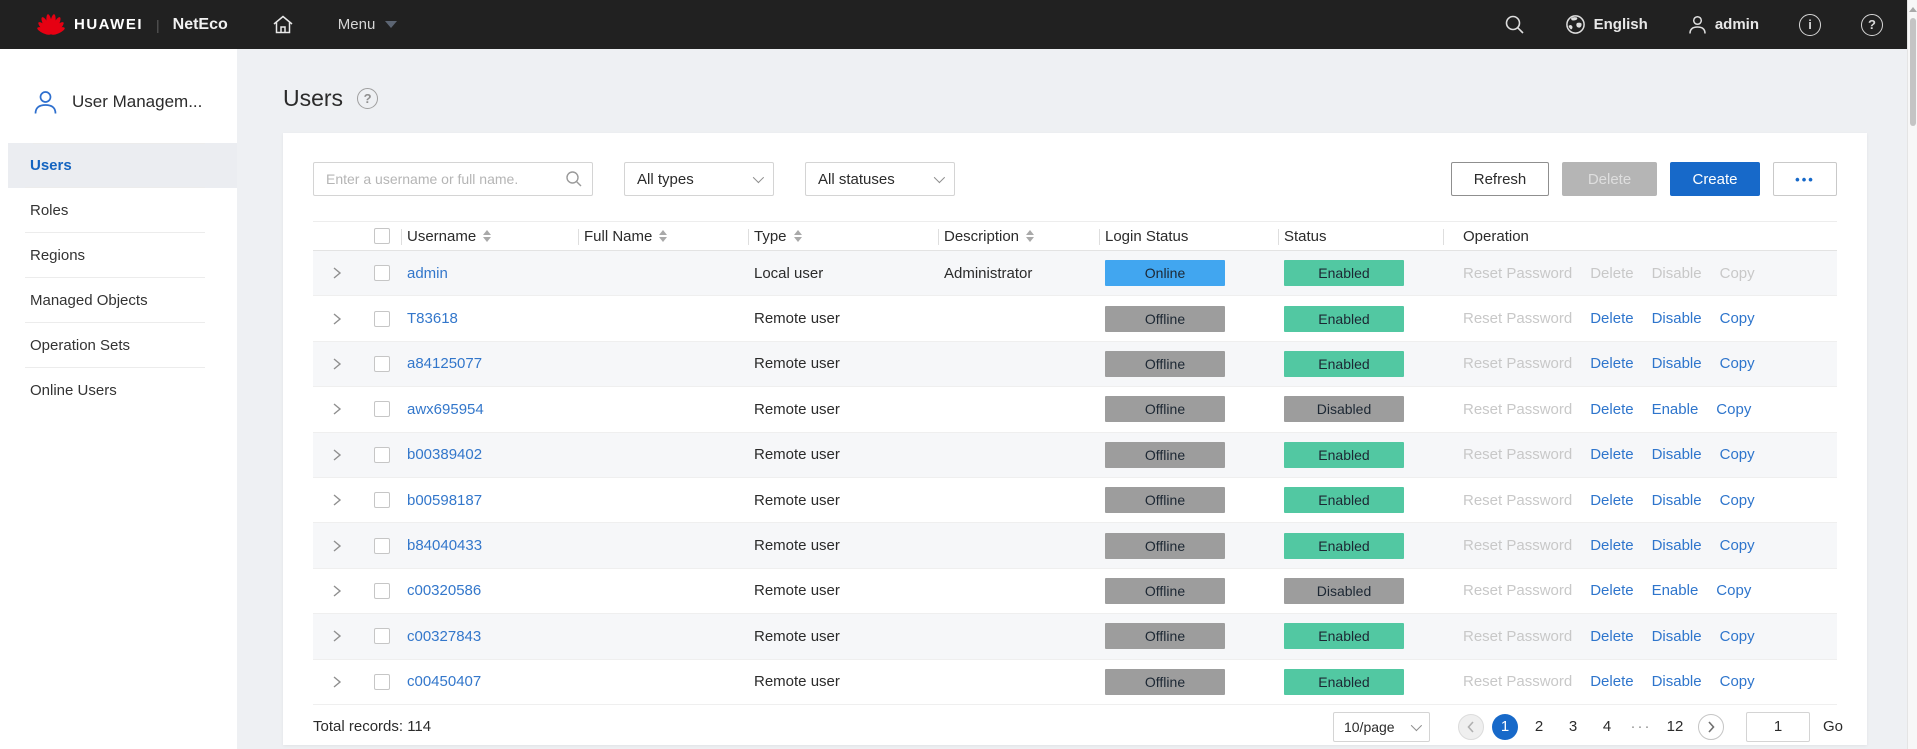 This screenshot has width=1917, height=749. I want to click on search-input, so click(453, 179).